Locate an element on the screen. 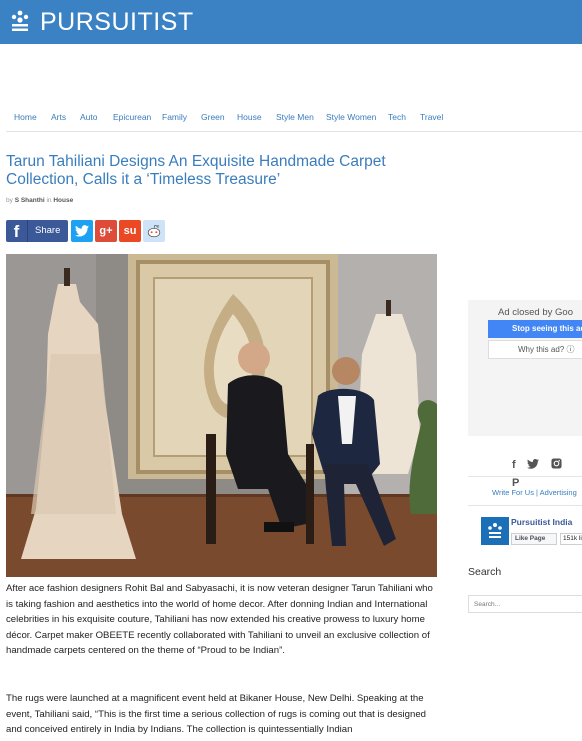 Image resolution: width=582 pixels, height=741 pixels. nav-item-arts: Arts is located at coordinates (58, 117).